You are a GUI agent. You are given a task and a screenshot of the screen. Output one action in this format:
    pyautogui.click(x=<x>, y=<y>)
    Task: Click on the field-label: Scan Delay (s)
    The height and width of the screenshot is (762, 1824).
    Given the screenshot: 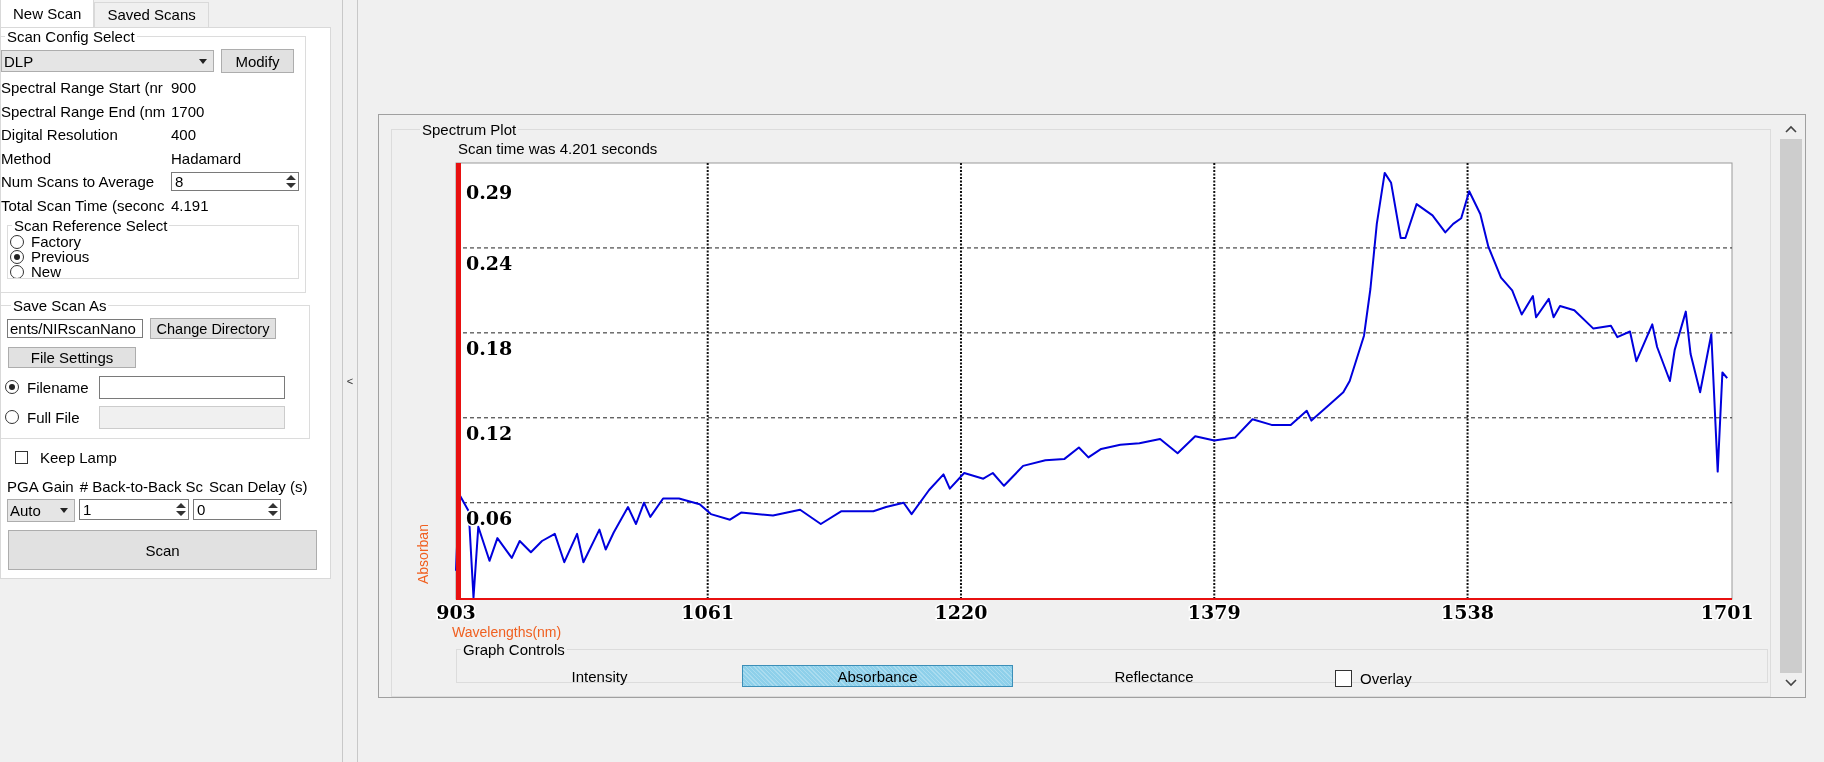 What is the action you would take?
    pyautogui.click(x=258, y=486)
    